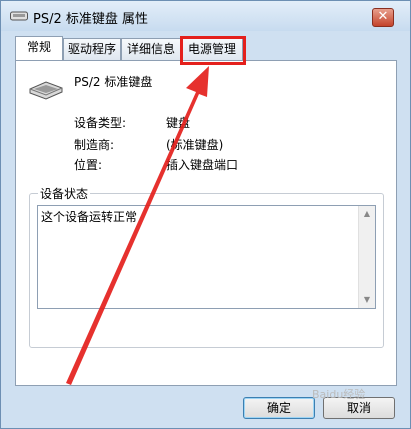  Describe the element at coordinates (279, 408) in the screenshot. I see `ok-button: 确定` at that location.